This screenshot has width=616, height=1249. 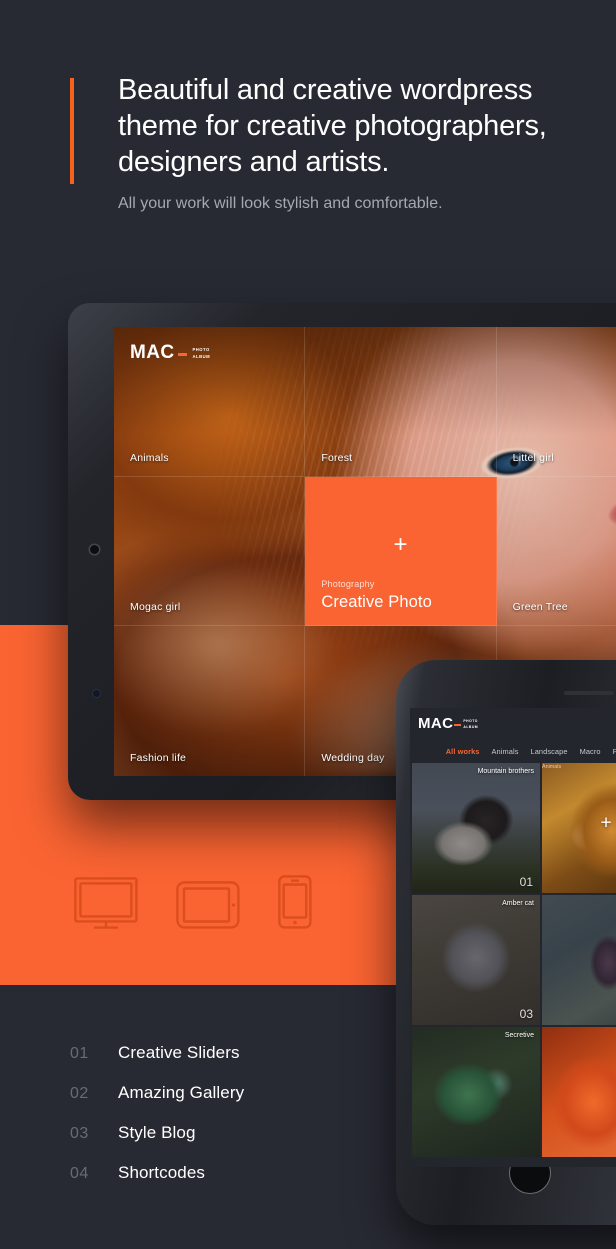 I want to click on phone-brand-logo: MAC PHOTO ALBUM, so click(x=448, y=723).